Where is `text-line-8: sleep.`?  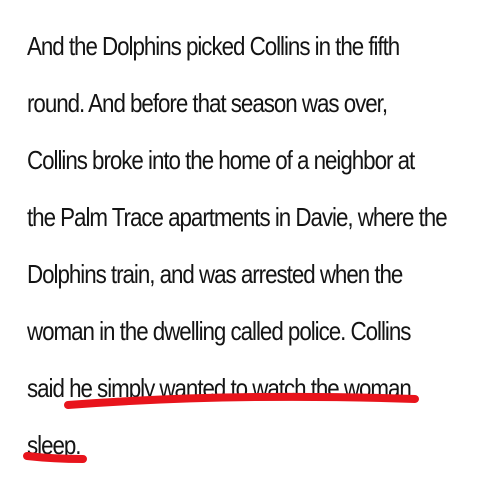
text-line-8: sleep. is located at coordinates (54, 445).